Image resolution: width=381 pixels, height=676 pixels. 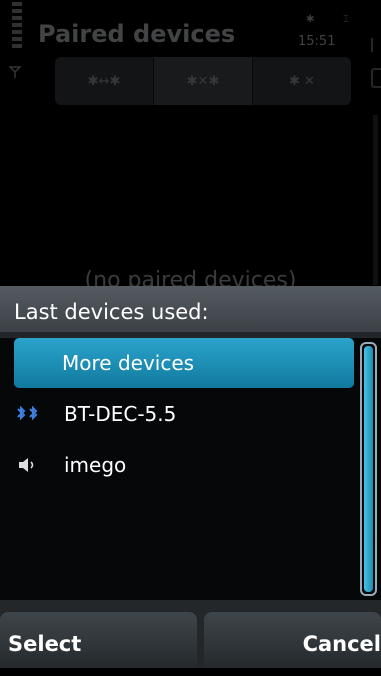 I want to click on usb-status-icon: ⌶, so click(x=346, y=19).